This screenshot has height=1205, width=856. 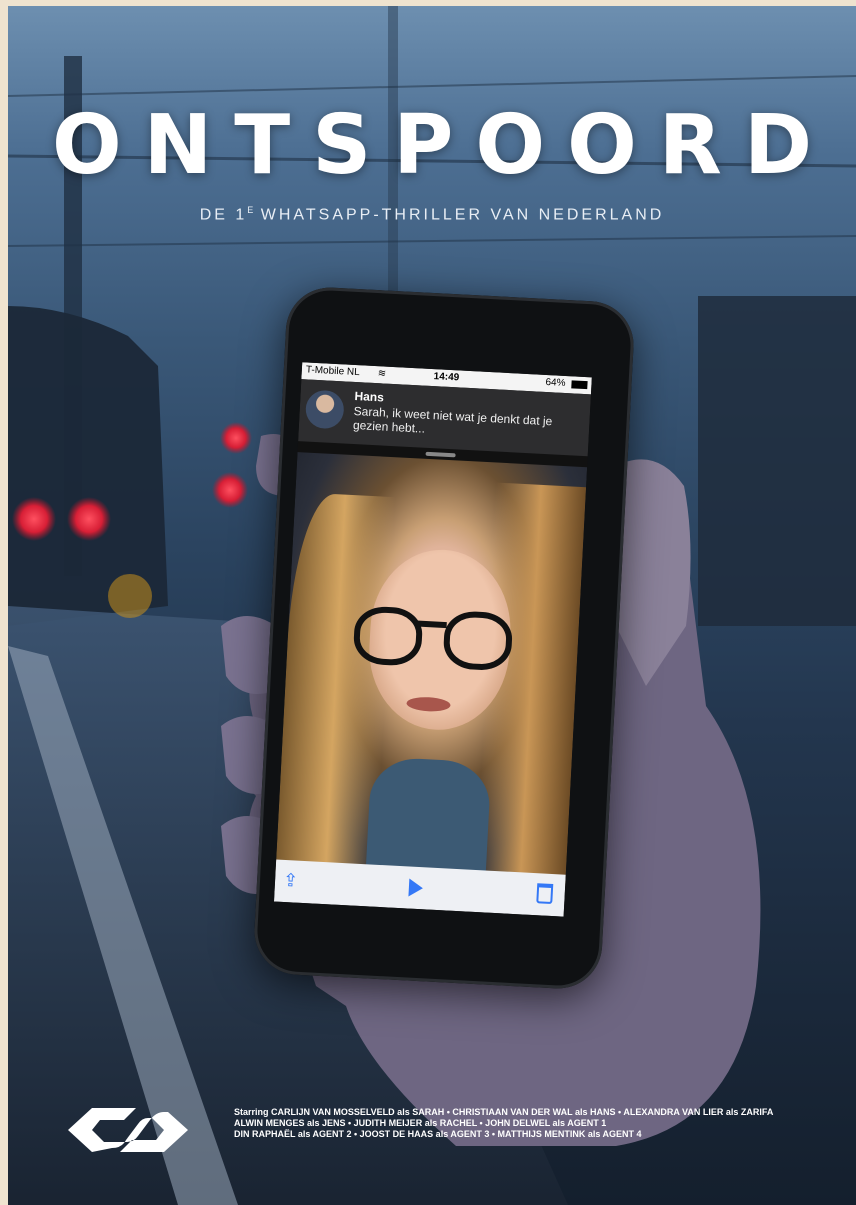 I want to click on battery-icon, so click(x=579, y=385).